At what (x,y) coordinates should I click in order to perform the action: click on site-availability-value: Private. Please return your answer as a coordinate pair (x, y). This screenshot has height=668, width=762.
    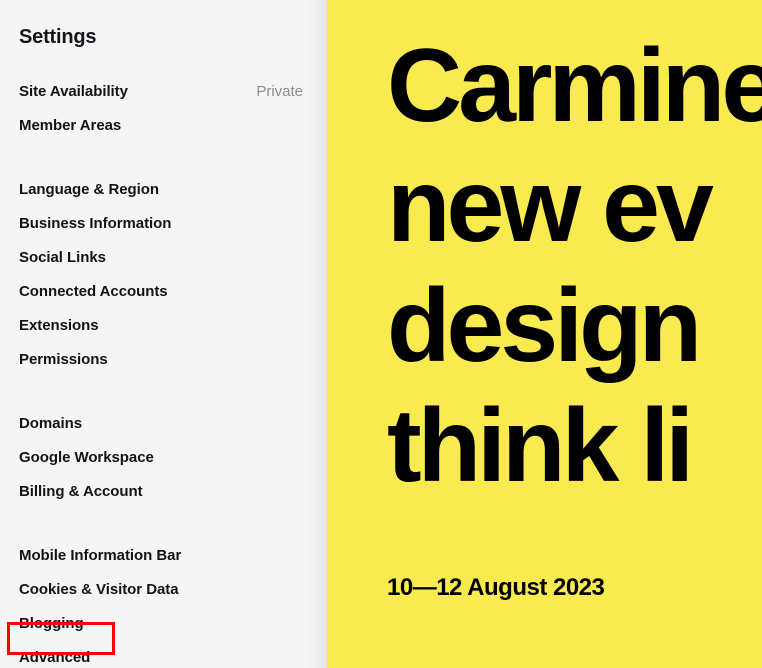
    Looking at the image, I should click on (279, 91).